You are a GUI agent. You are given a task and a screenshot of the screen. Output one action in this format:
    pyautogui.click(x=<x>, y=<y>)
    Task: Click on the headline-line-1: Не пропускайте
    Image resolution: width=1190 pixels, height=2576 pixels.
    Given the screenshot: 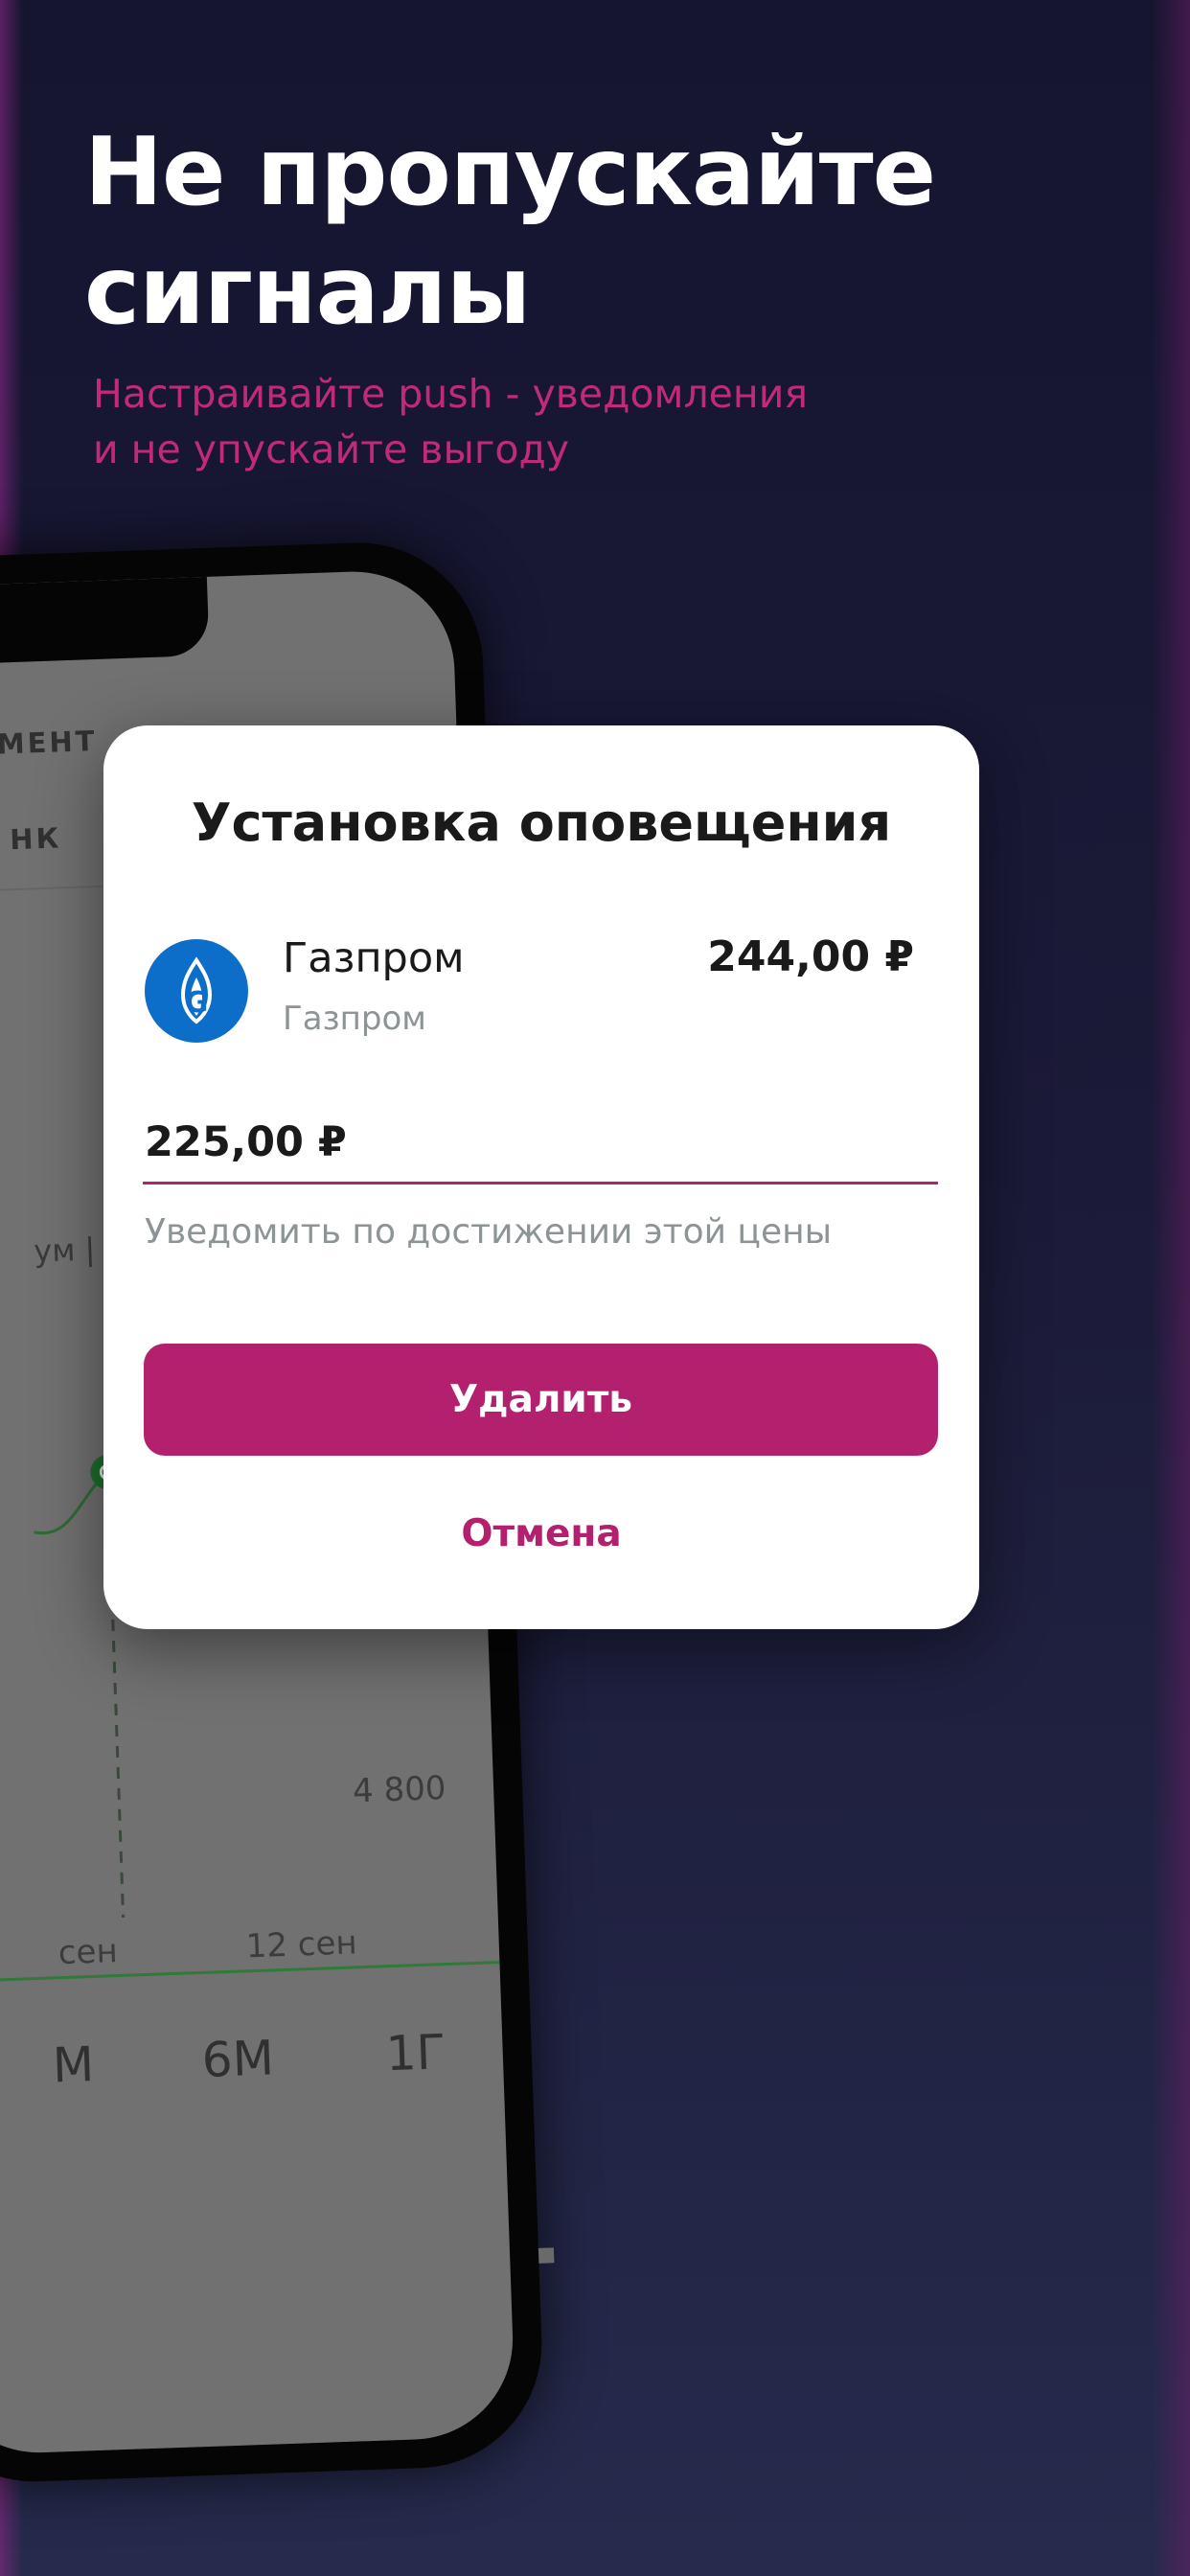 What is the action you would take?
    pyautogui.click(x=510, y=172)
    